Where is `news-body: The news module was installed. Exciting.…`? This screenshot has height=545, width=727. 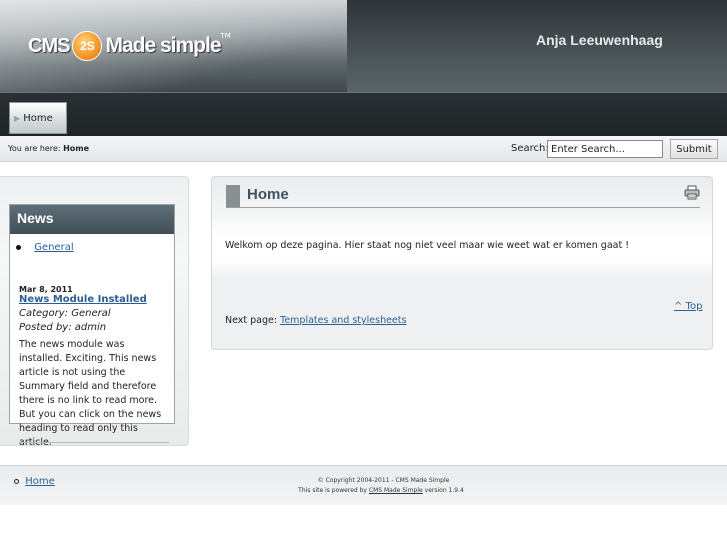
news-body: The news module was installed. Exciting.… is located at coordinates (90, 393).